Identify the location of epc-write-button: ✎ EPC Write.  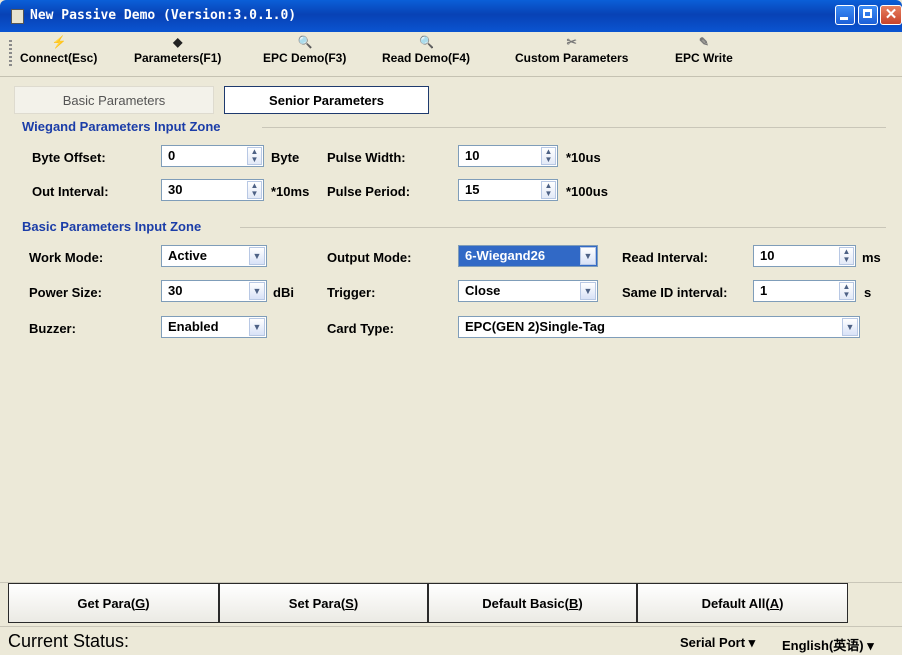
(704, 50).